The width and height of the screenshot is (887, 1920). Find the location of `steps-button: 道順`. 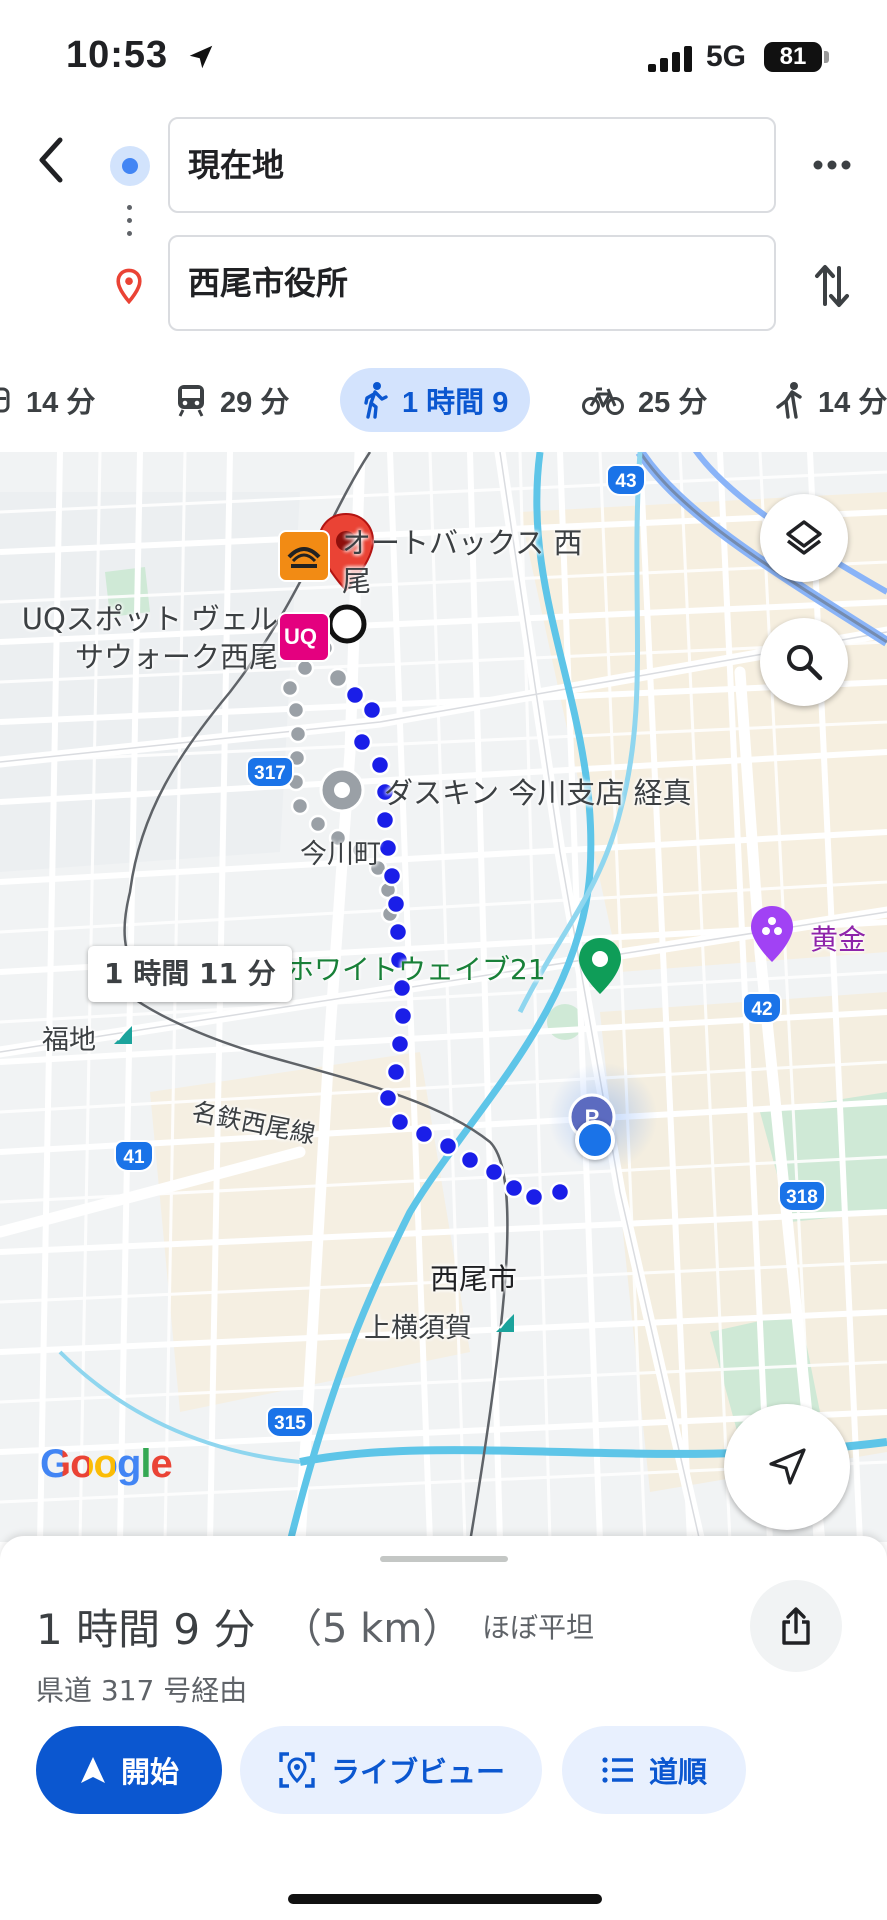

steps-button: 道順 is located at coordinates (654, 1770).